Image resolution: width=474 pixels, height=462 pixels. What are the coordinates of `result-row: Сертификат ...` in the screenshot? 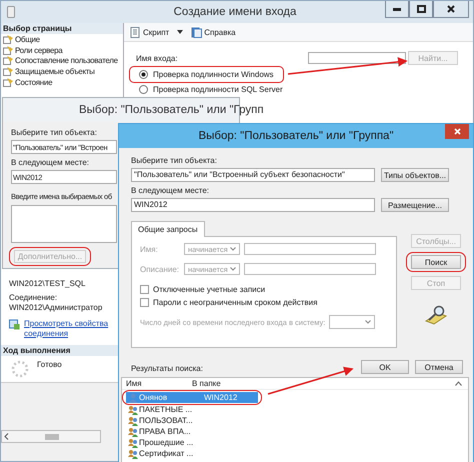 It's located at (192, 453).